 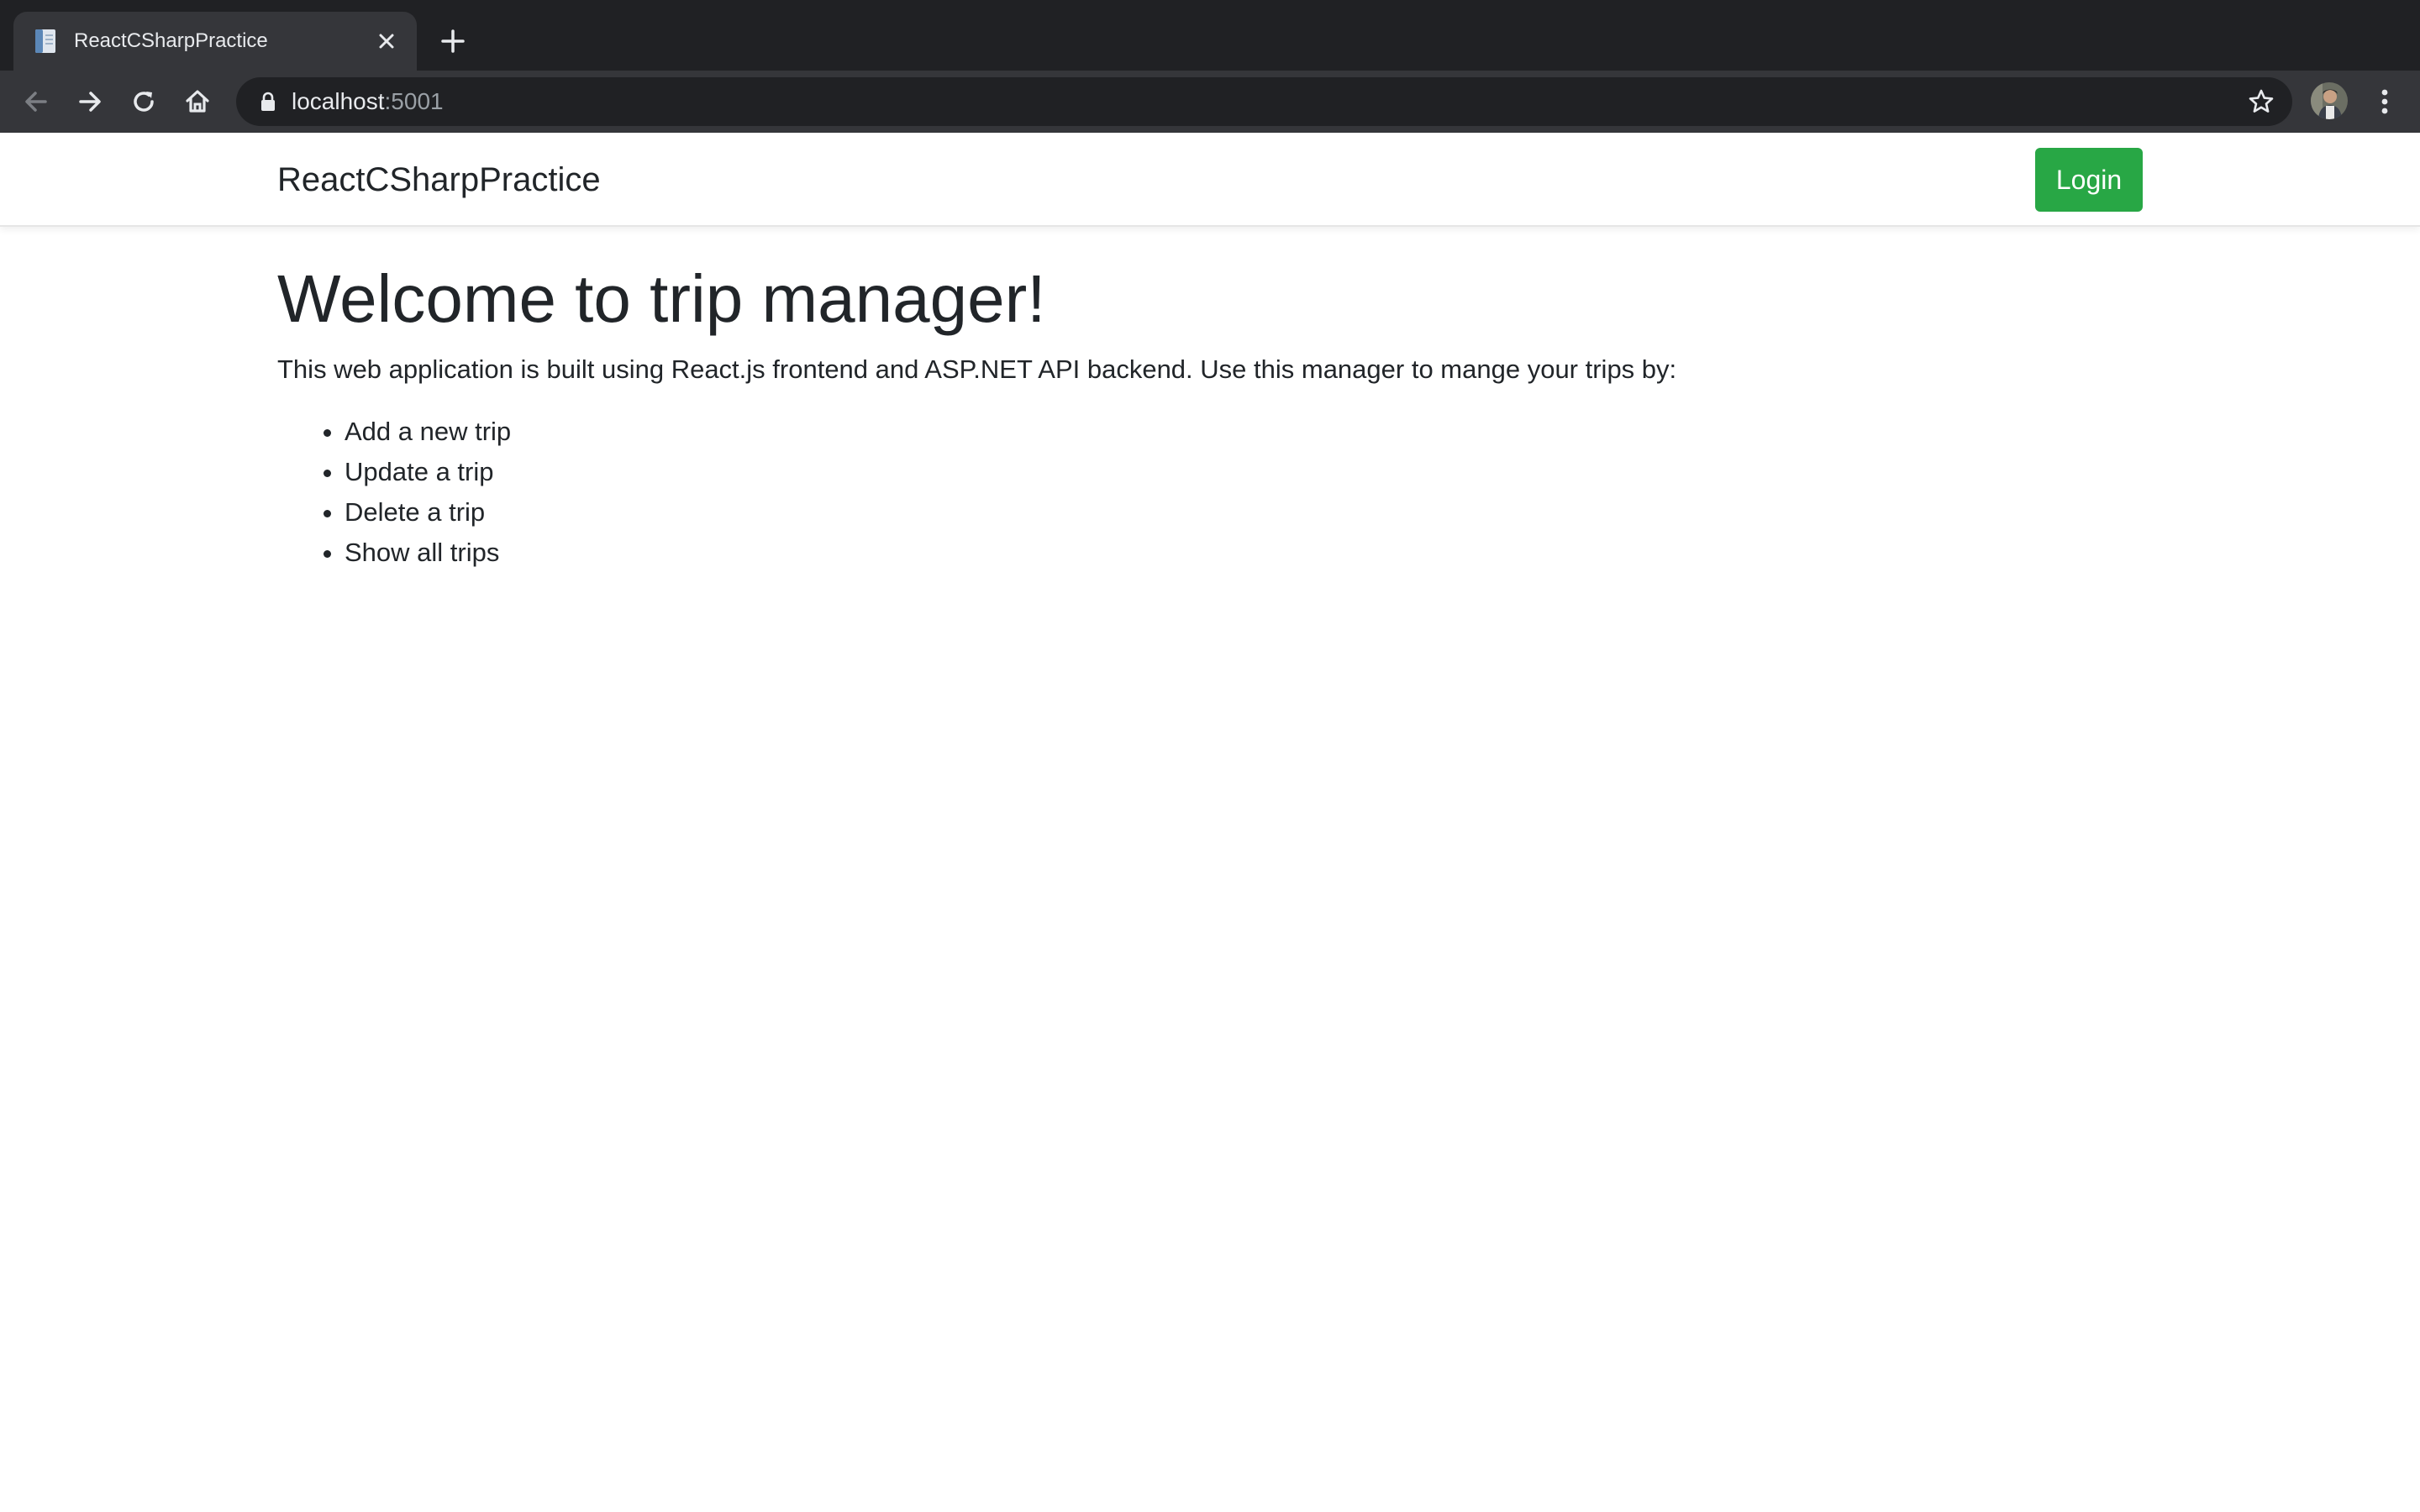 What do you see at coordinates (414, 101) in the screenshot?
I see `url-port: :5001` at bounding box center [414, 101].